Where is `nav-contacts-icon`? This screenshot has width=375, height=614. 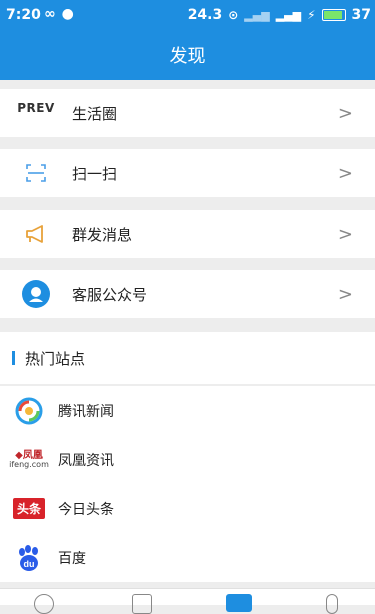 nav-contacts-icon is located at coordinates (142, 604).